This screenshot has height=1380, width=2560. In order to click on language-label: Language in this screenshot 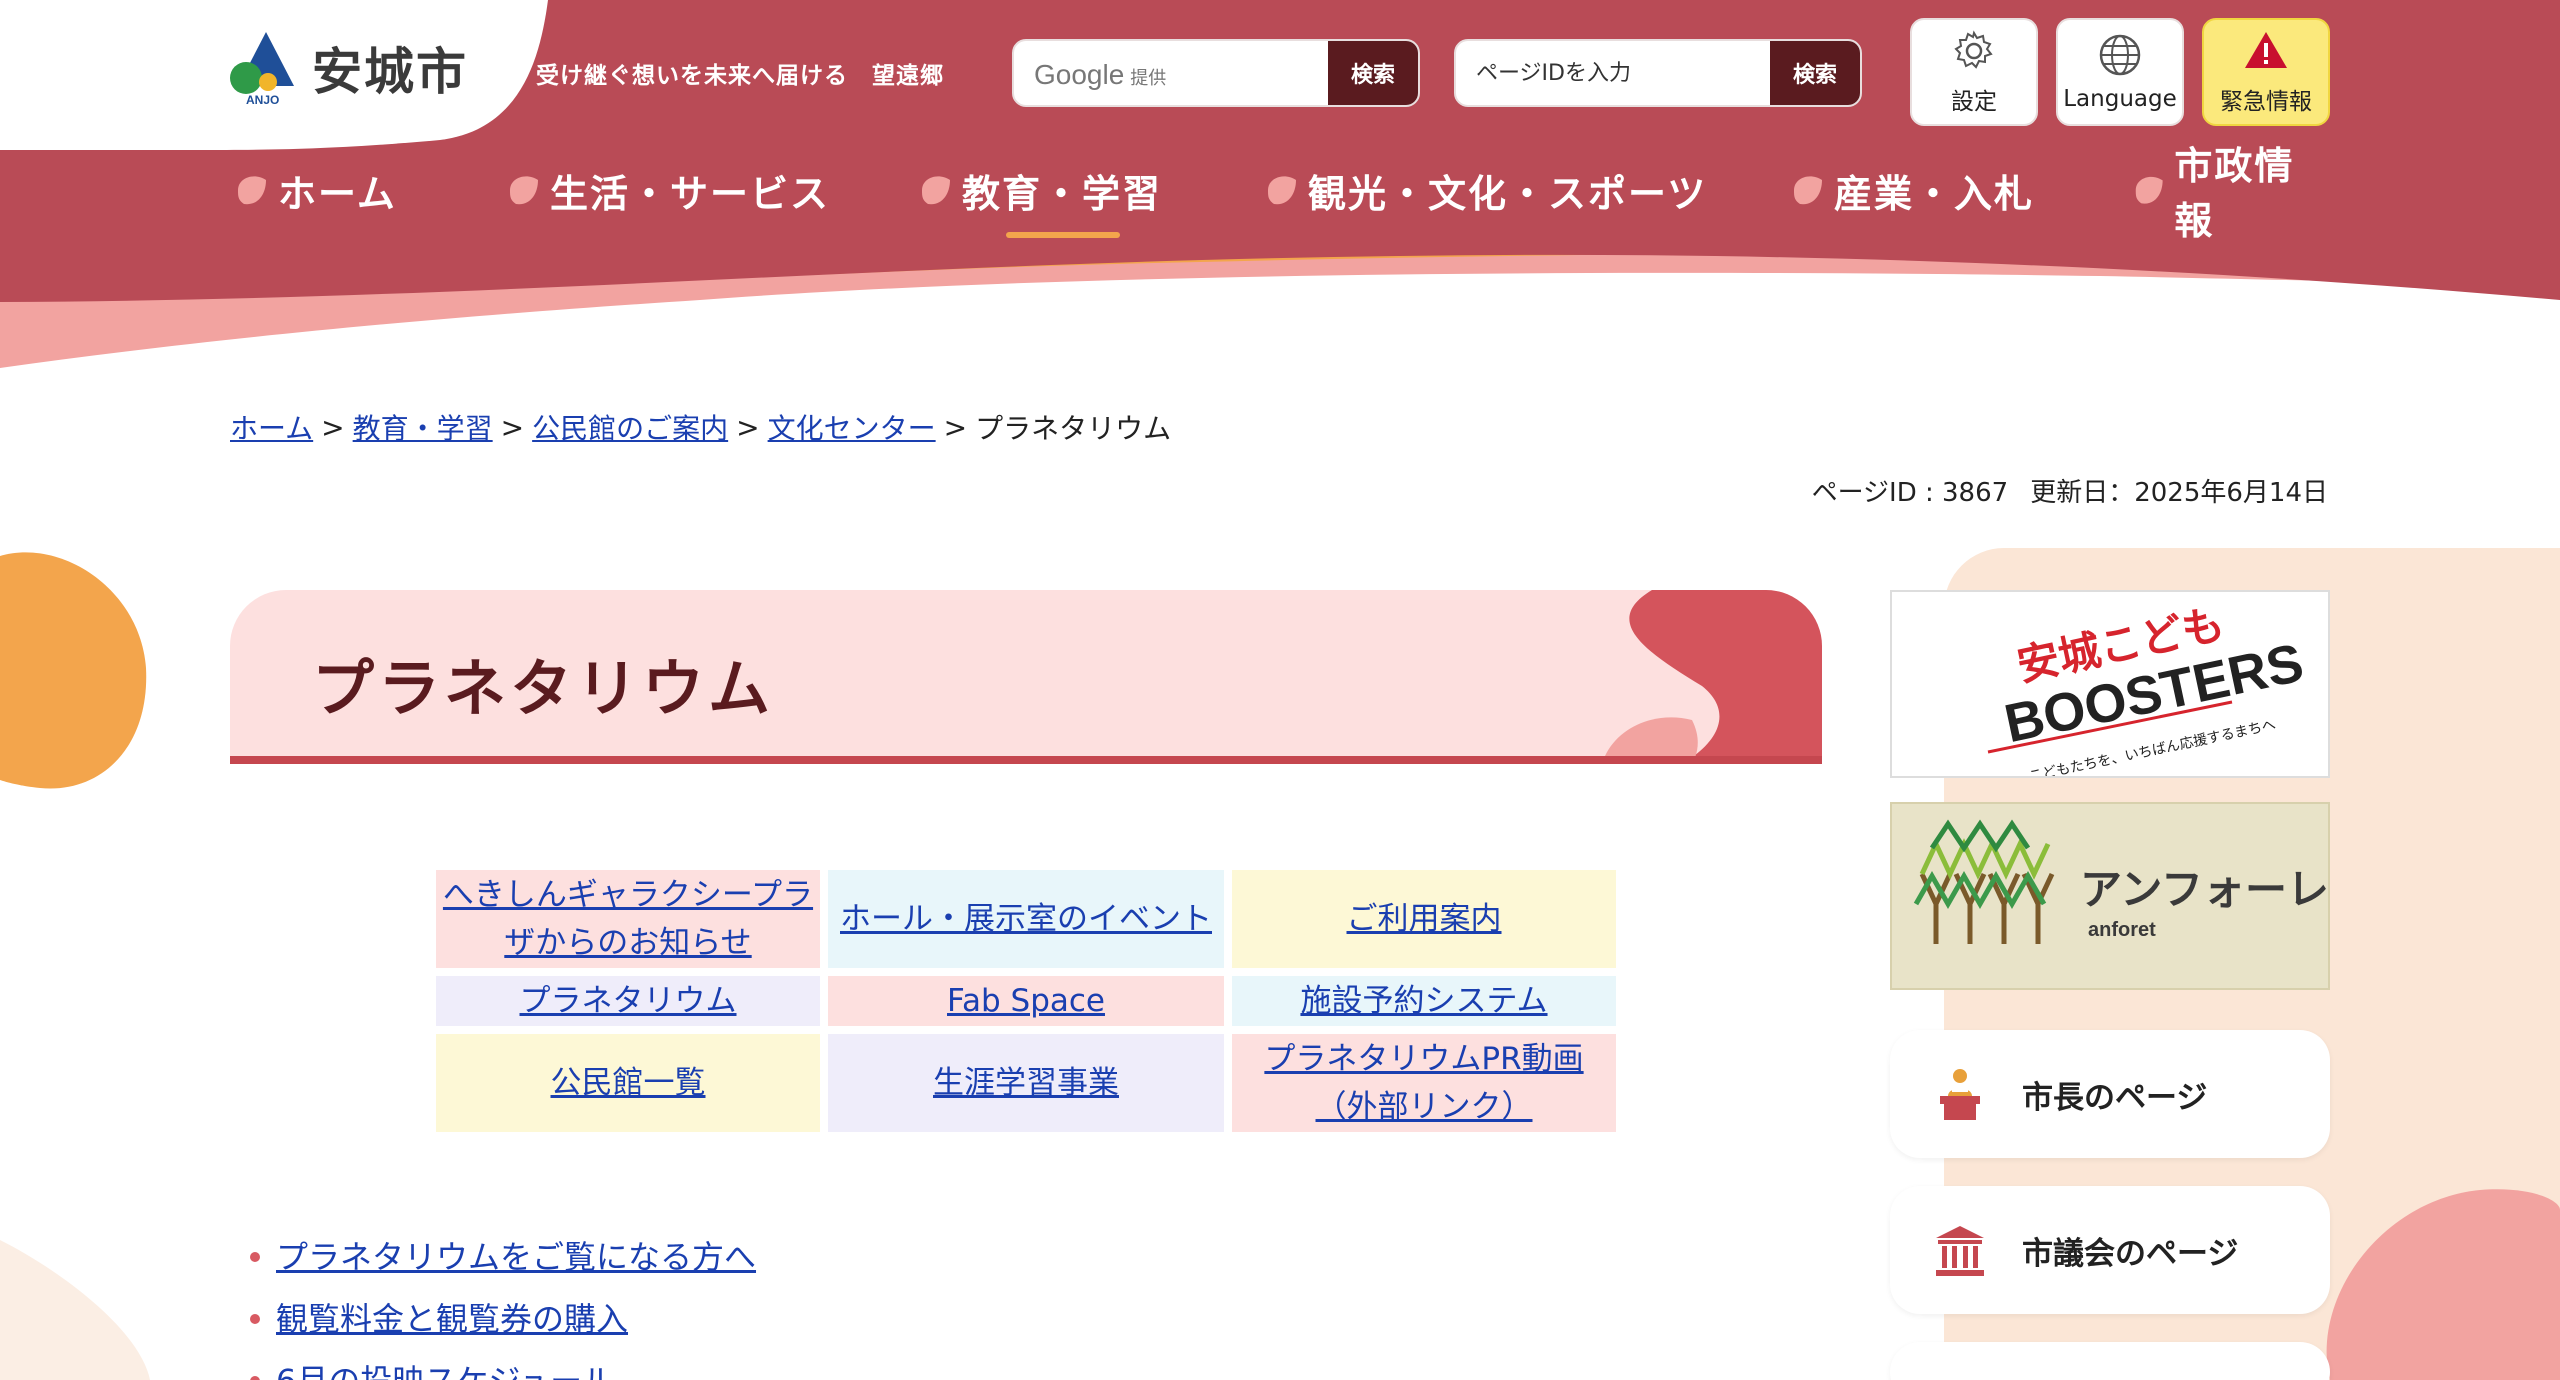, I will do `click(2120, 99)`.